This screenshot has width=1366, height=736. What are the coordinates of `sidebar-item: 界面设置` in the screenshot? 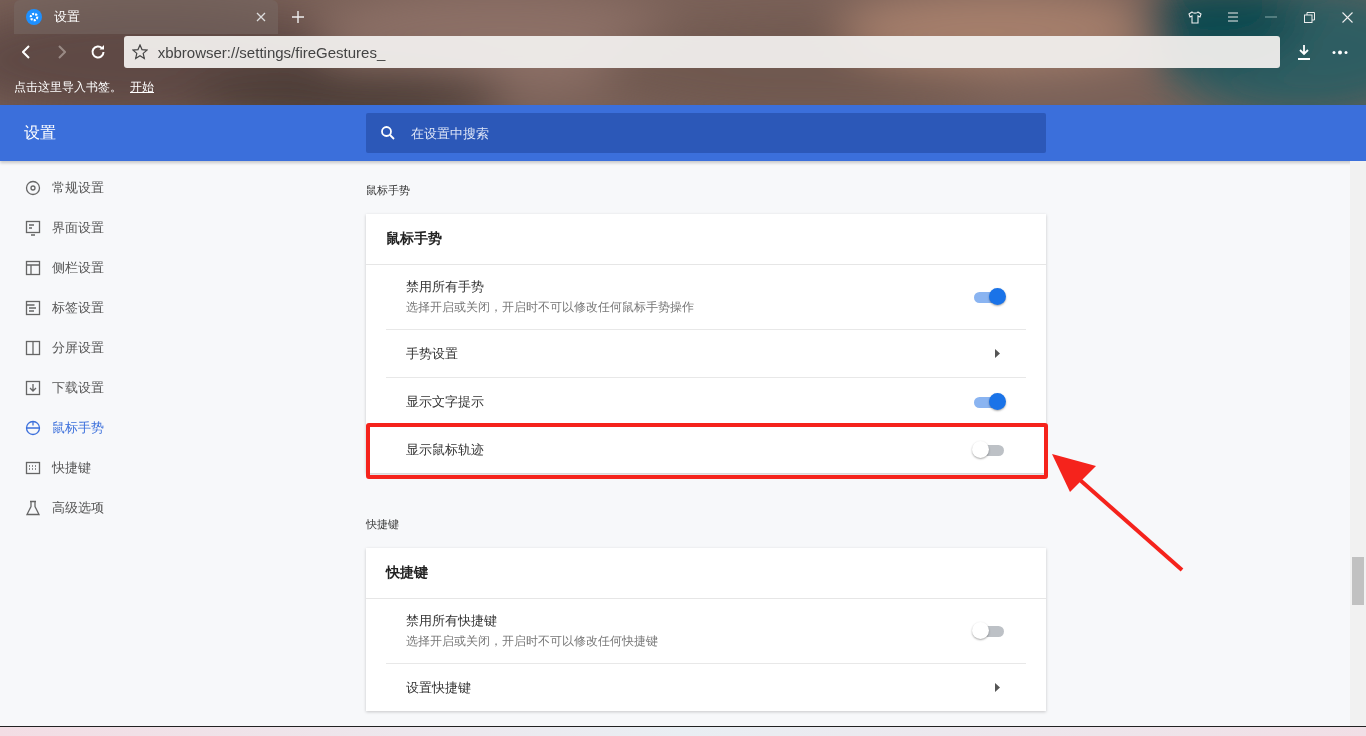 It's located at (183, 228).